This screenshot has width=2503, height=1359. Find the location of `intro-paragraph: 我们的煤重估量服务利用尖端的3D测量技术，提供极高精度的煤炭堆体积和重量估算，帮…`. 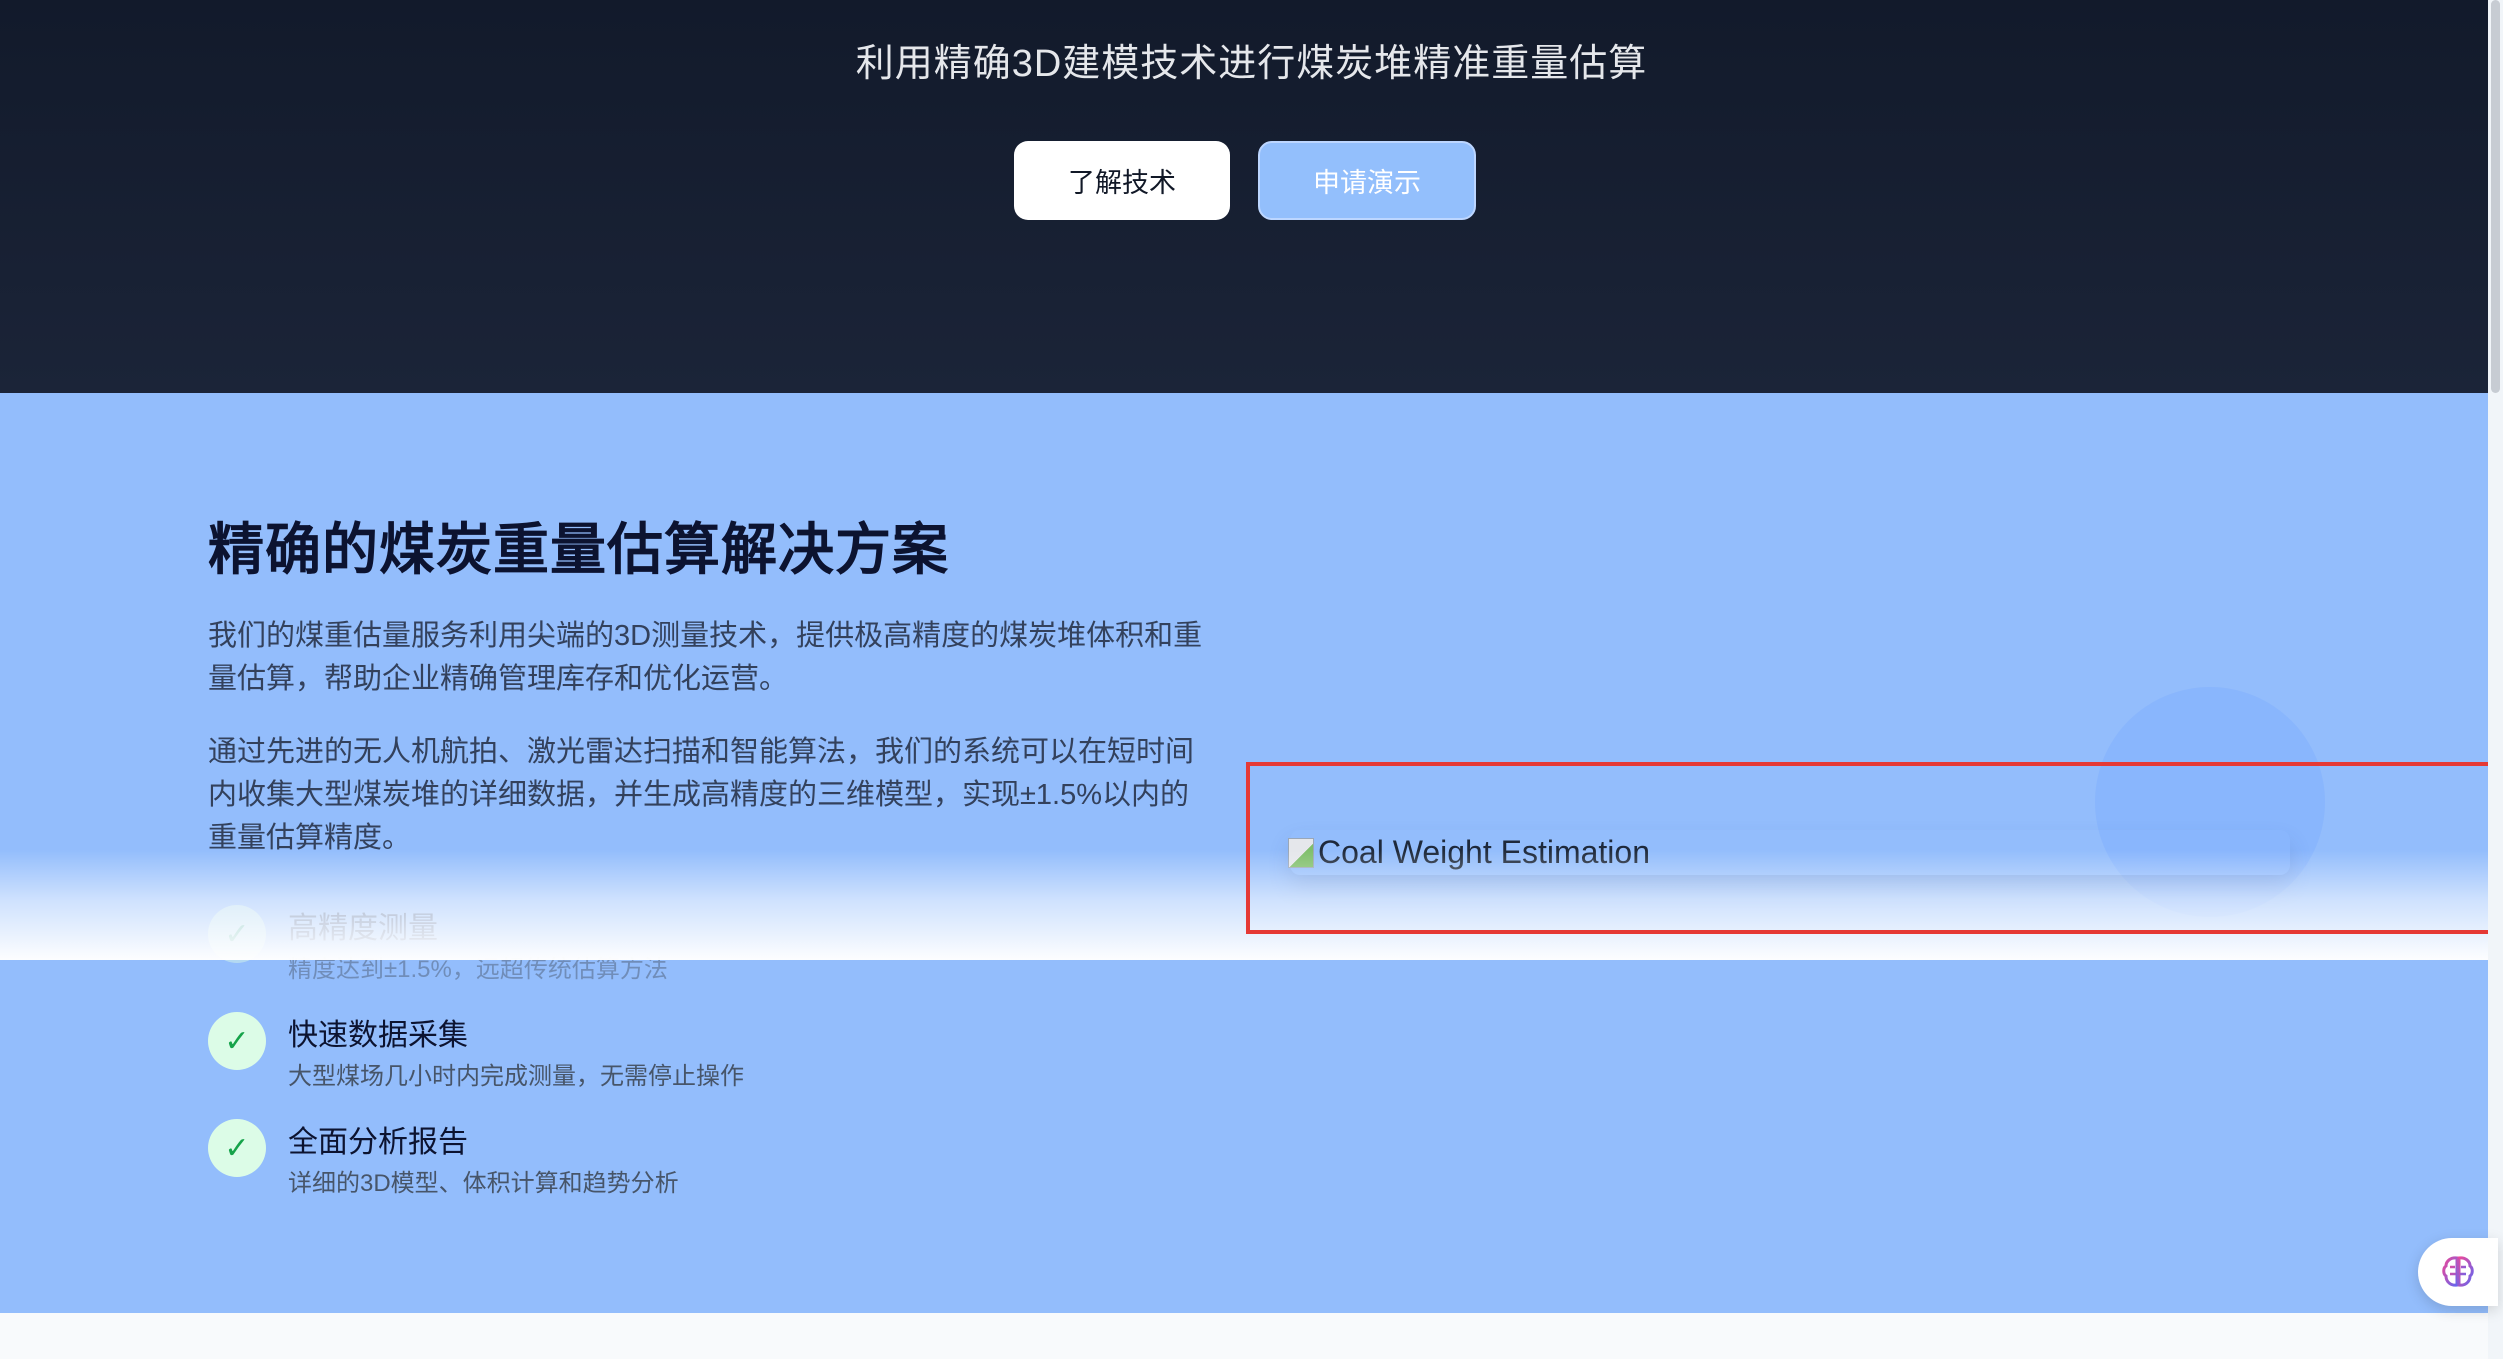

intro-paragraph: 我们的煤重估量服务利用尖端的3D测量技术，提供极高精度的煤炭堆体积和重量估算，帮… is located at coordinates (705, 657).